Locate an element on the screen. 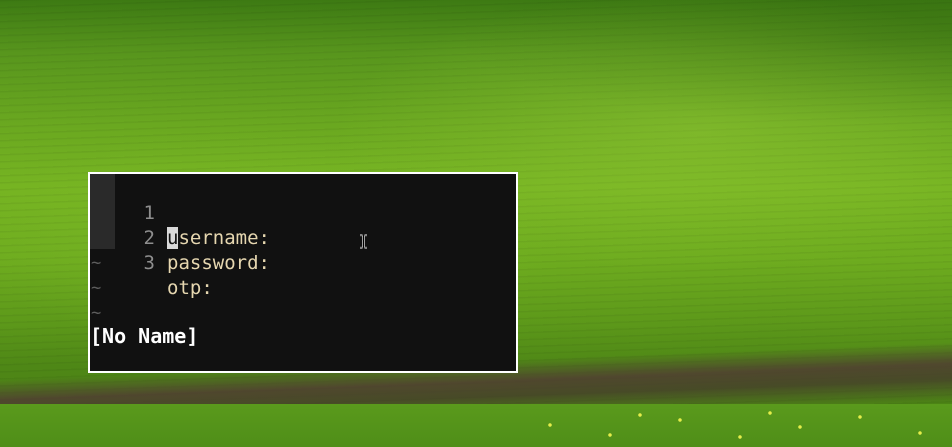 The image size is (952, 447). status-line-filename: [No Name] is located at coordinates (144, 336).